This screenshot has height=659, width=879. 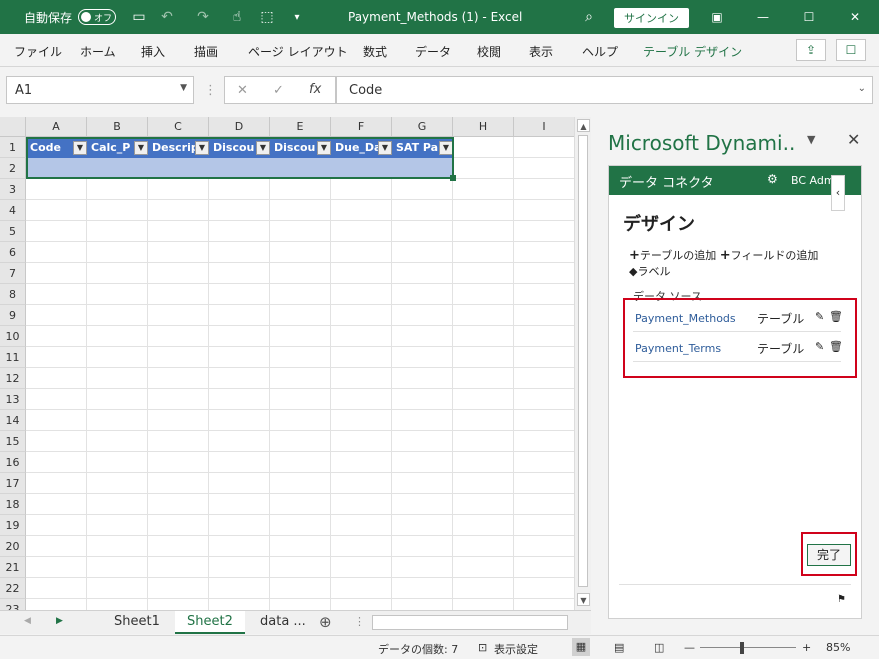 What do you see at coordinates (210, 622) in the screenshot?
I see `sheet-tab-sheet2: Sheet2` at bounding box center [210, 622].